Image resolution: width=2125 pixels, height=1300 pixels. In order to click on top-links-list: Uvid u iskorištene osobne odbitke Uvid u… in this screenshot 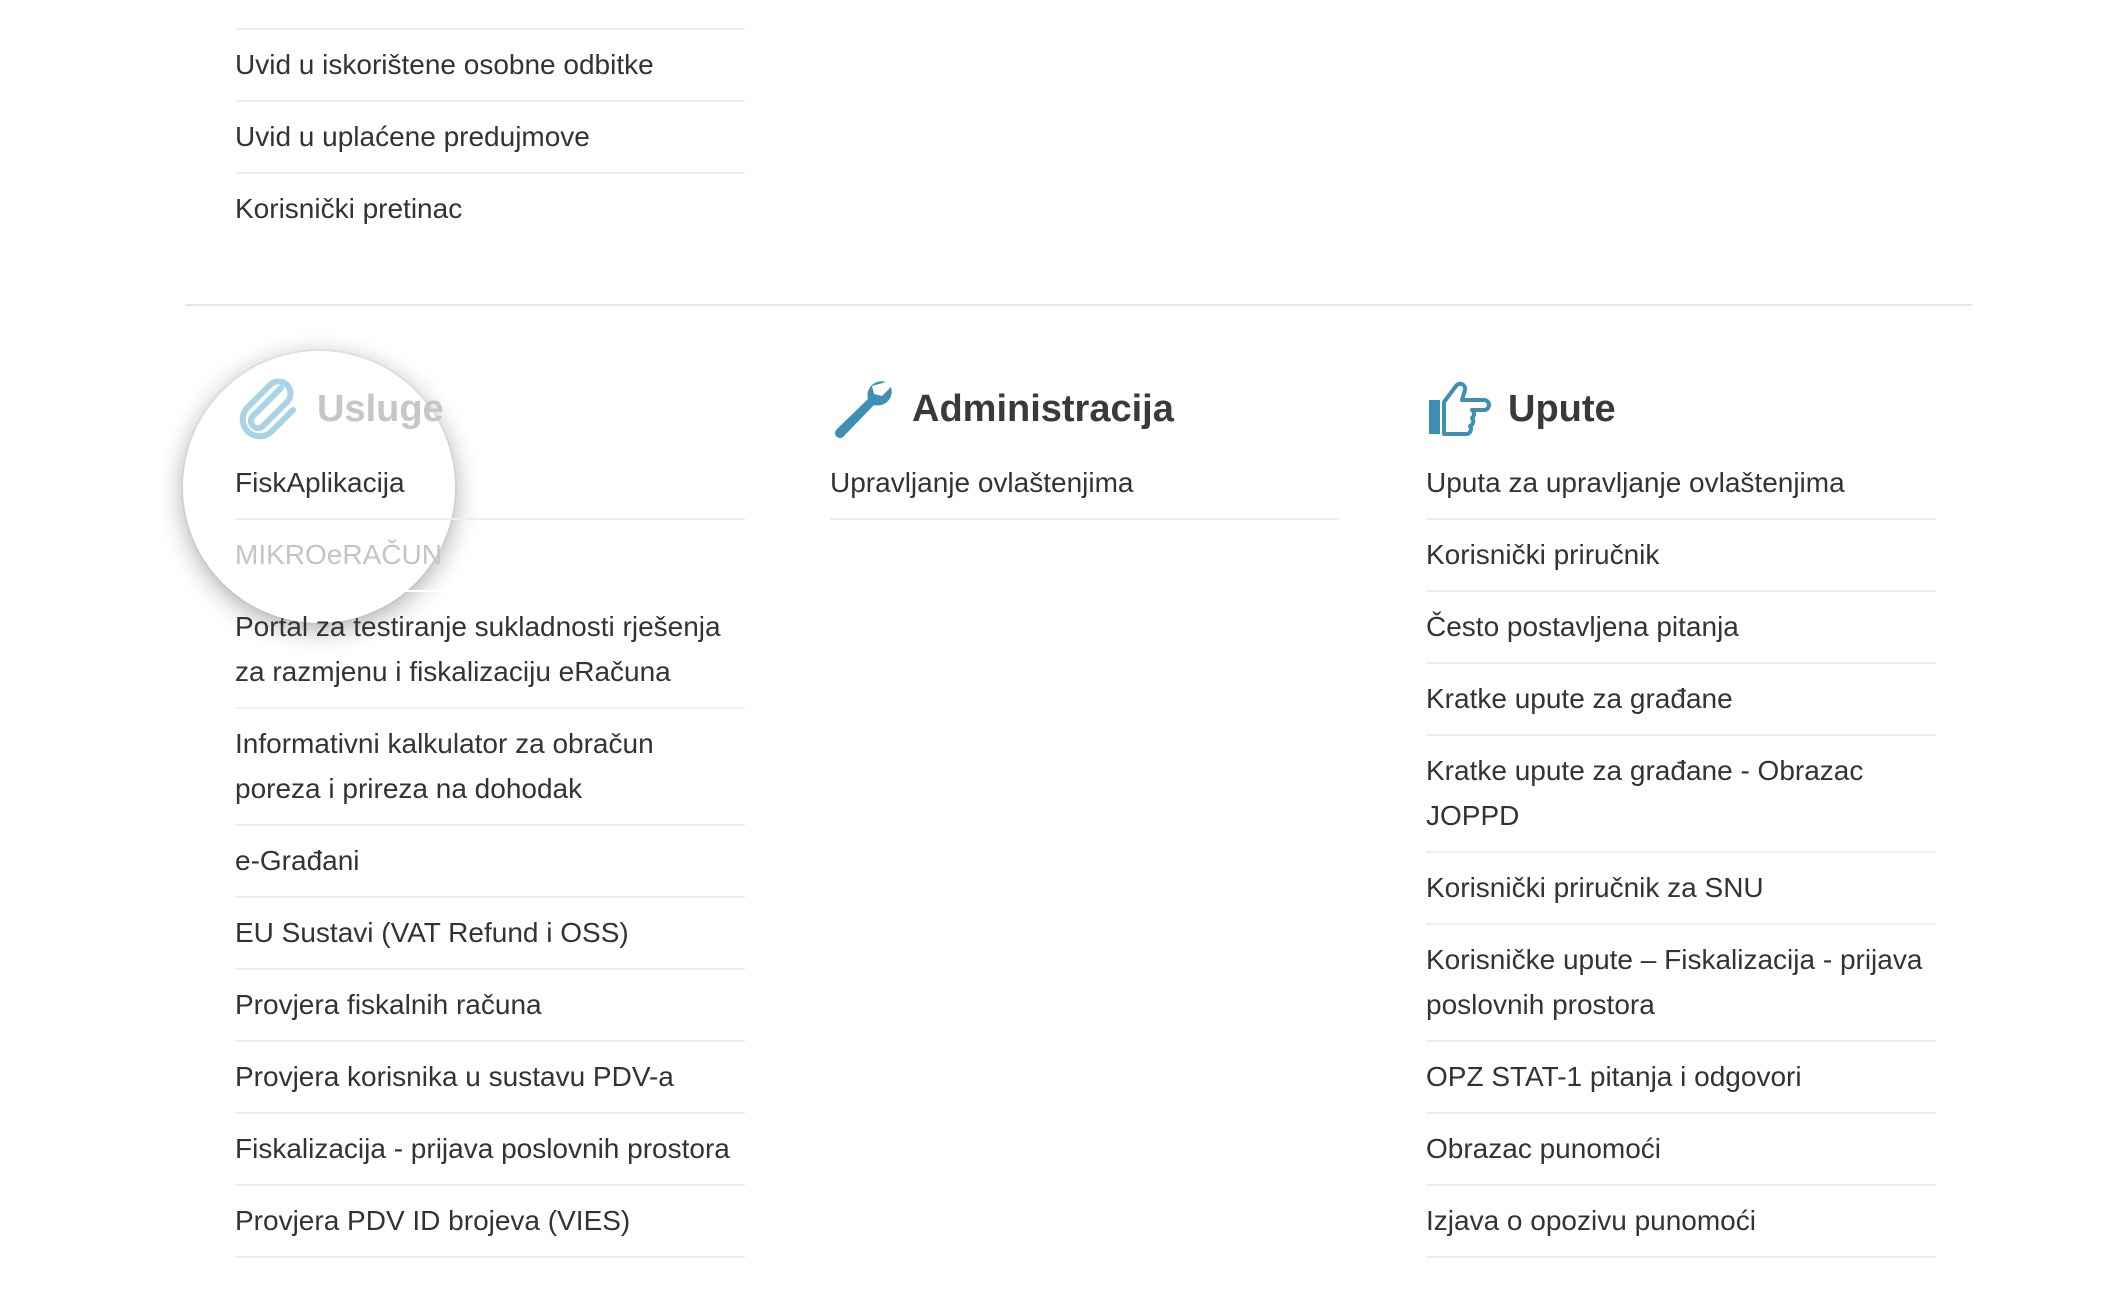, I will do `click(490, 122)`.